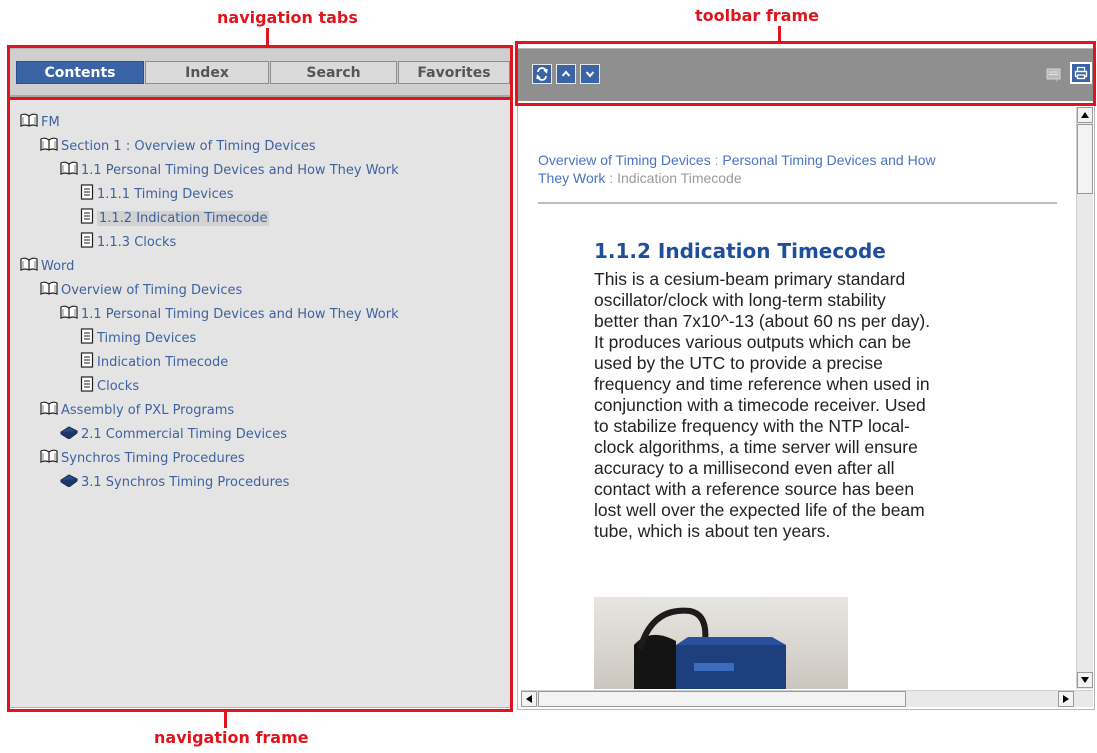 The height and width of the screenshot is (753, 1097). I want to click on toc-item: 1.1.2 Indication Timecode, so click(175, 218).